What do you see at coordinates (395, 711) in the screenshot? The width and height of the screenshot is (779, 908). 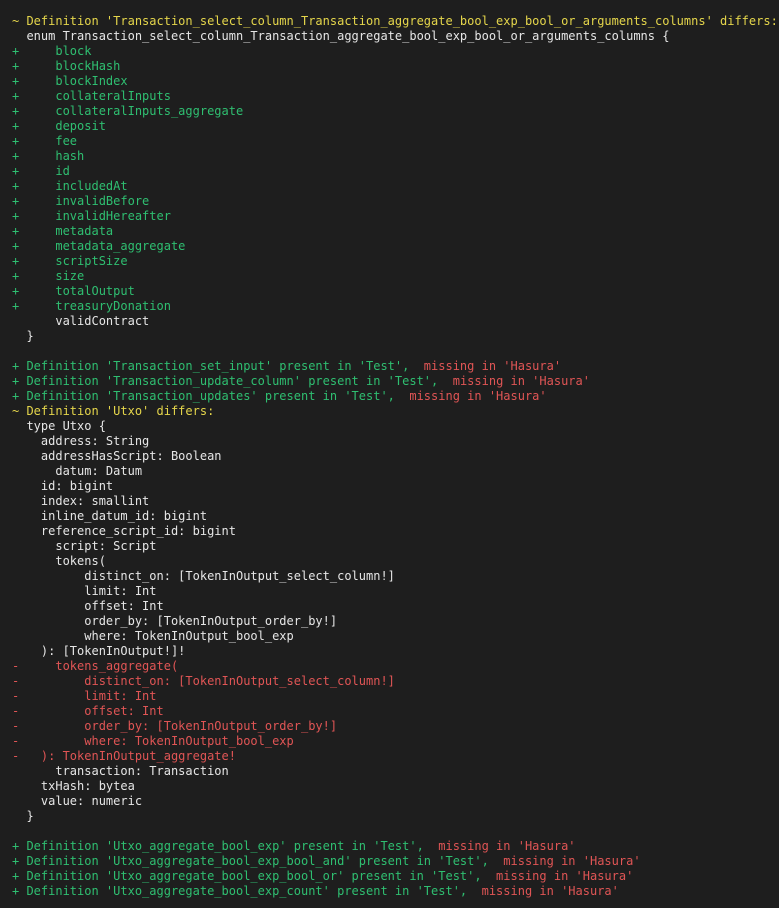 I see `terminal-line: - offset: Int` at bounding box center [395, 711].